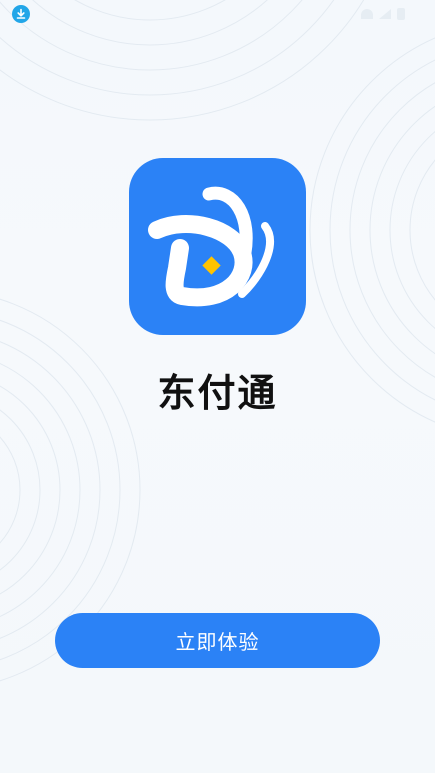  I want to click on status-bar, so click(217, 14).